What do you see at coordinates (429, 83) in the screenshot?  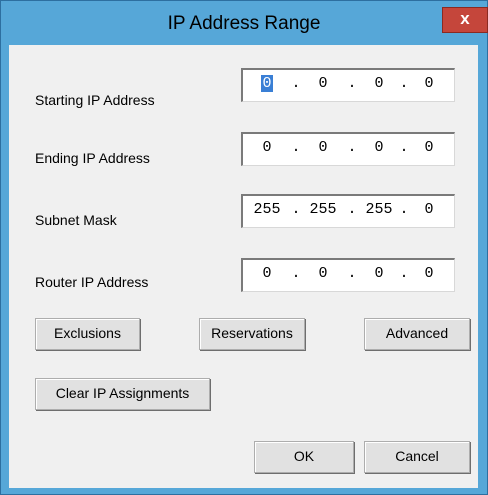 I see `starting-ip-octet-4: 0` at bounding box center [429, 83].